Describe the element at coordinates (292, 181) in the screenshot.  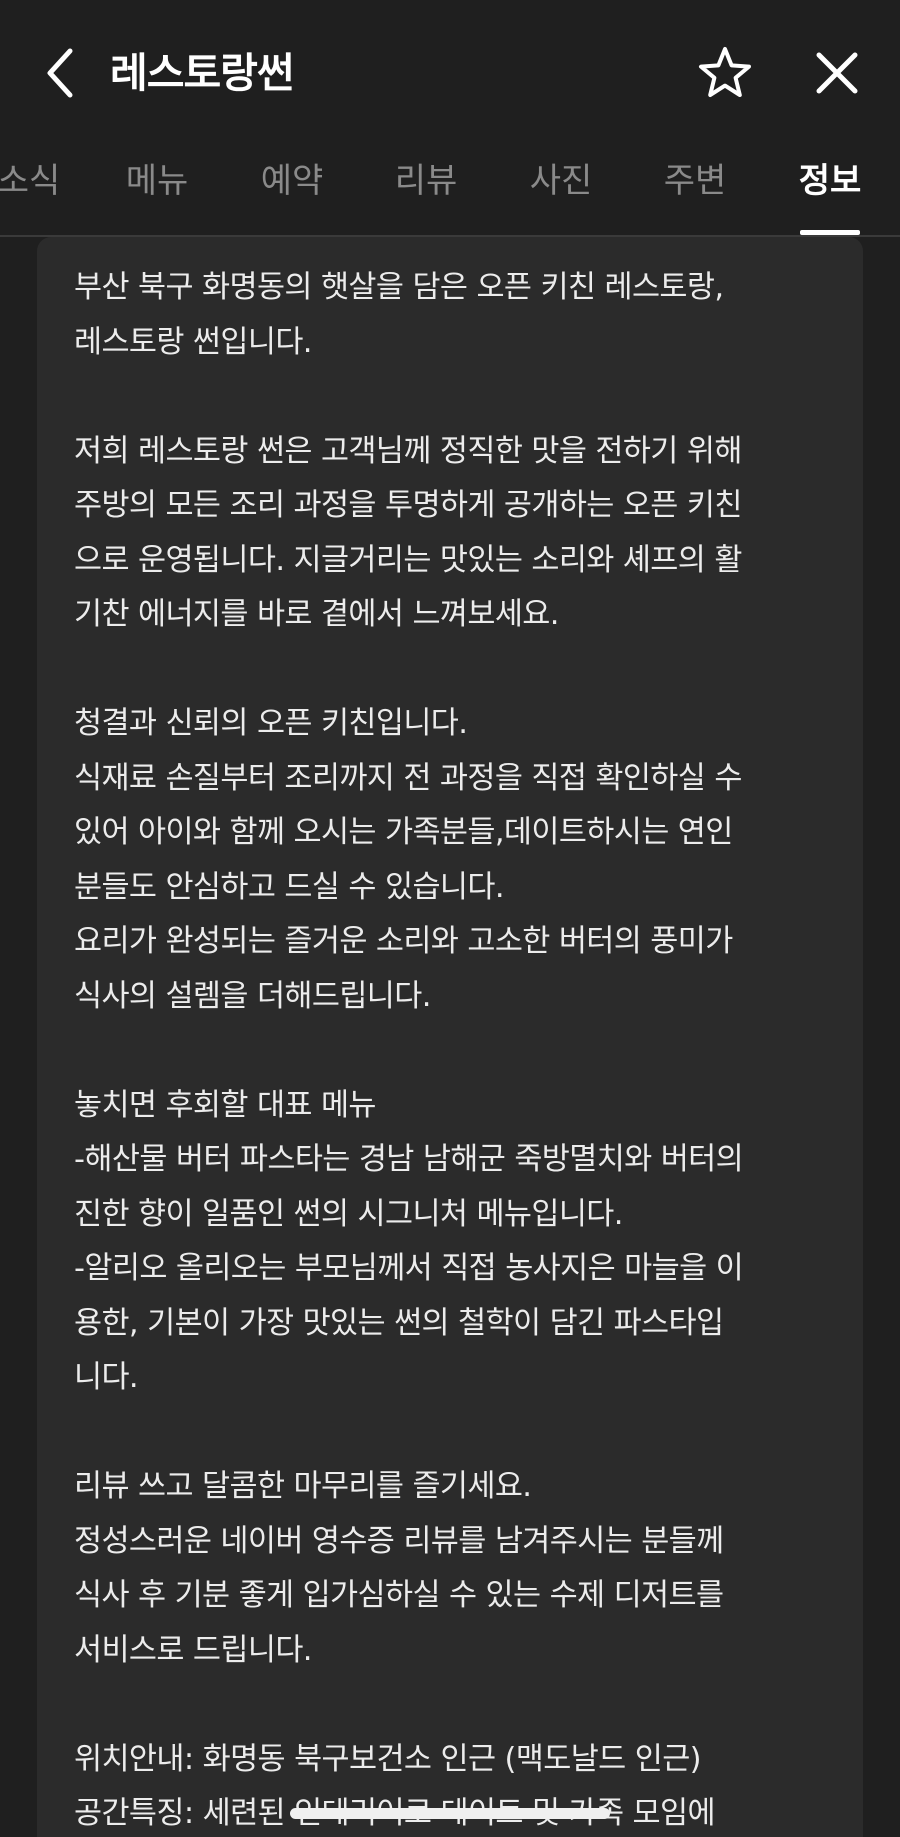
I see `tab-label: 예약` at that location.